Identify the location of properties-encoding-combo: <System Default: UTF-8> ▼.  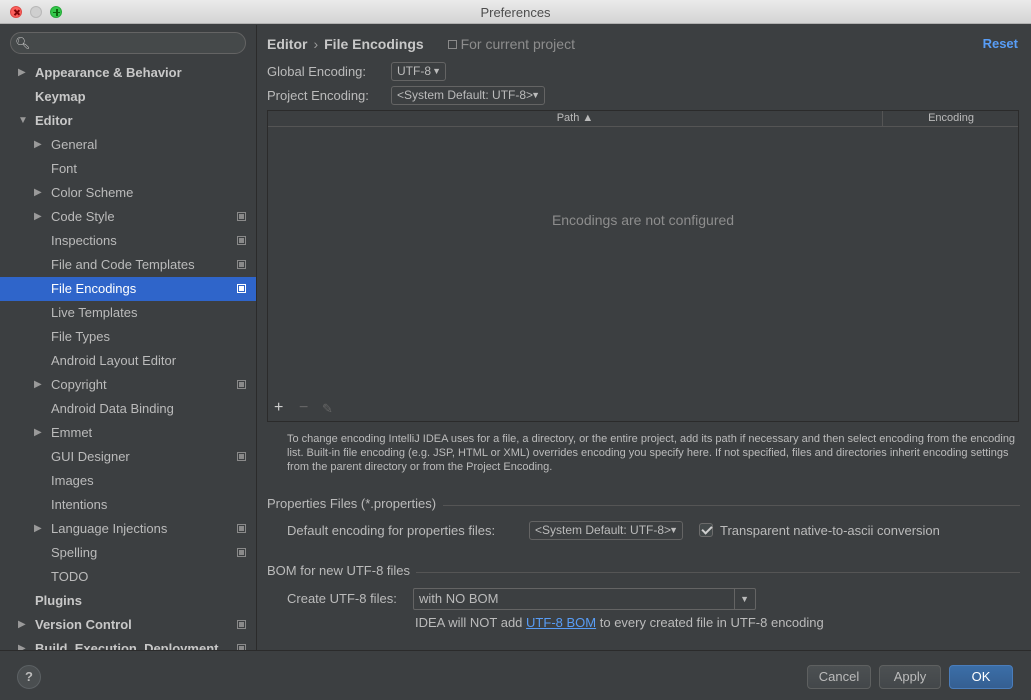
(606, 530).